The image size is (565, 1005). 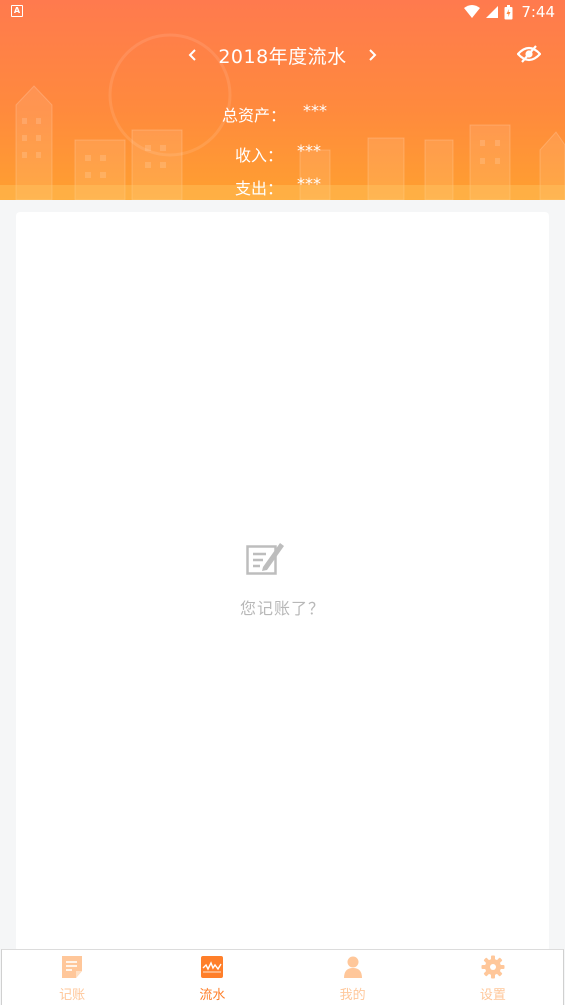 What do you see at coordinates (72, 967) in the screenshot?
I see `note-icon` at bounding box center [72, 967].